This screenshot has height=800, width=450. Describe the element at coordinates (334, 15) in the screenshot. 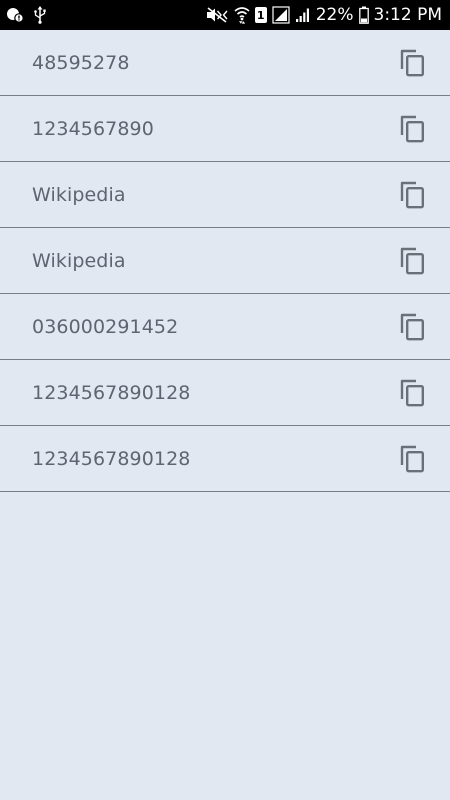

I see `battery-percent: 22%` at that location.